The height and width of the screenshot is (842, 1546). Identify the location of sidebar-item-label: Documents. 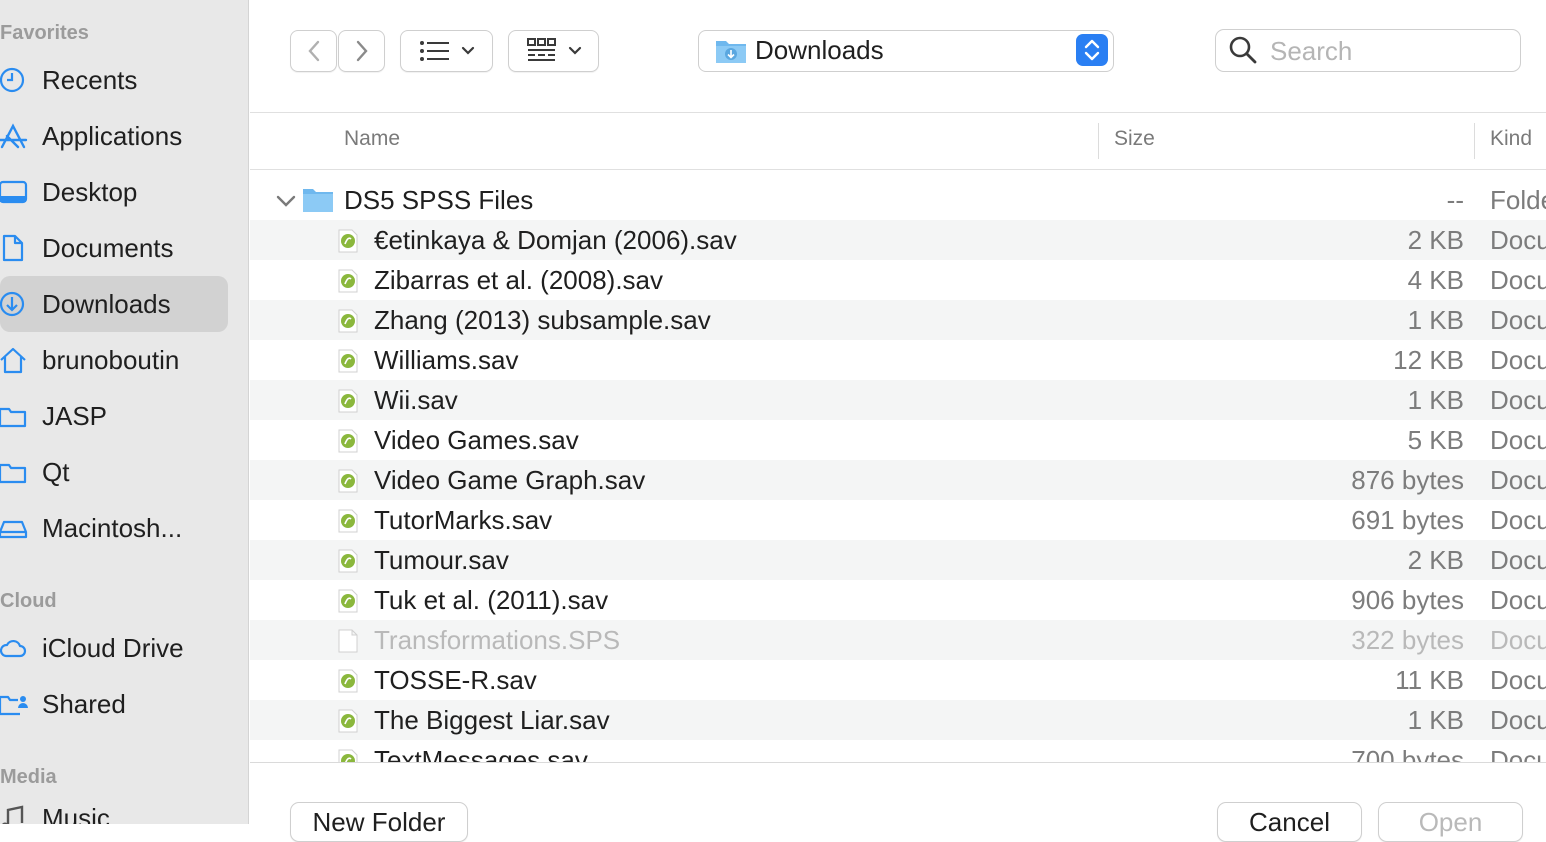
(108, 247).